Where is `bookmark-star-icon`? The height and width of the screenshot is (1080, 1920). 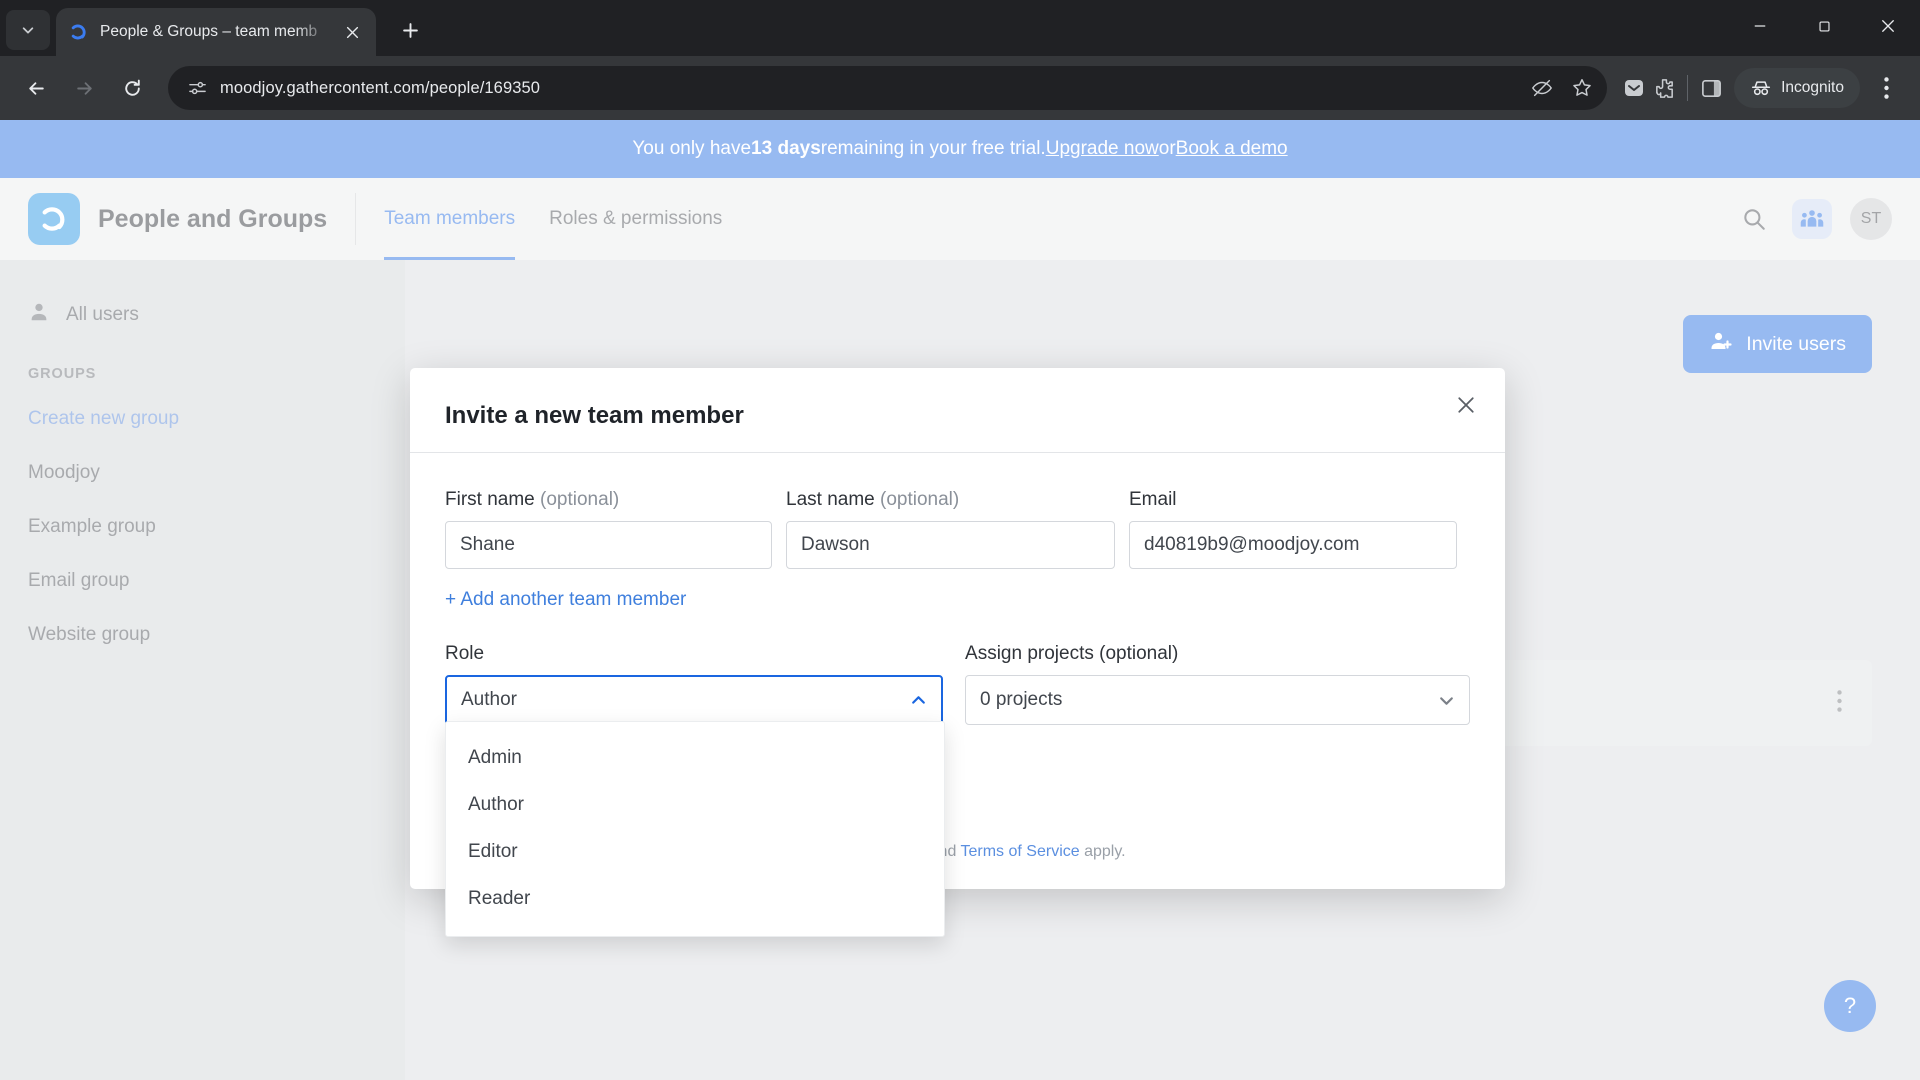 bookmark-star-icon is located at coordinates (1582, 88).